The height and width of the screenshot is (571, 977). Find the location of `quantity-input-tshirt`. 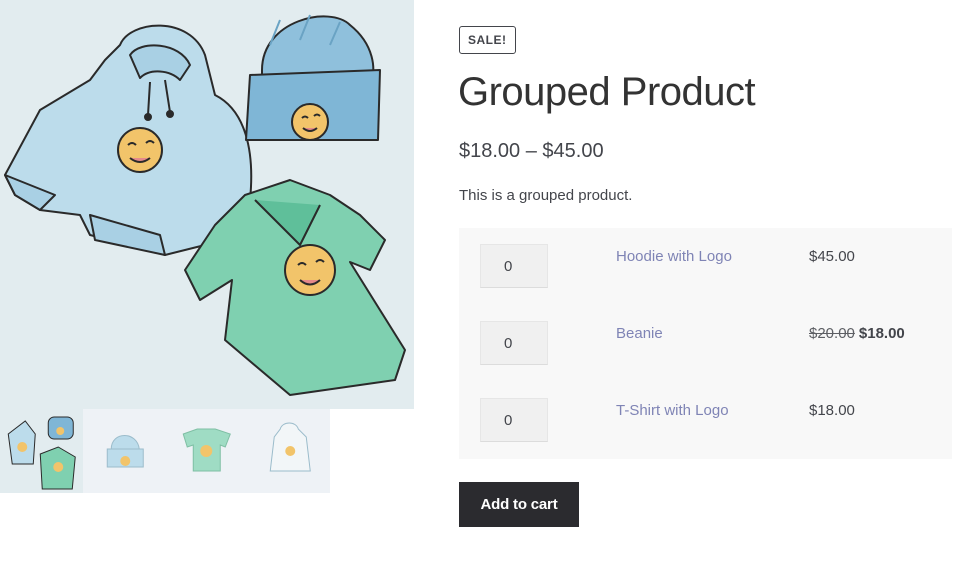

quantity-input-tshirt is located at coordinates (514, 420).